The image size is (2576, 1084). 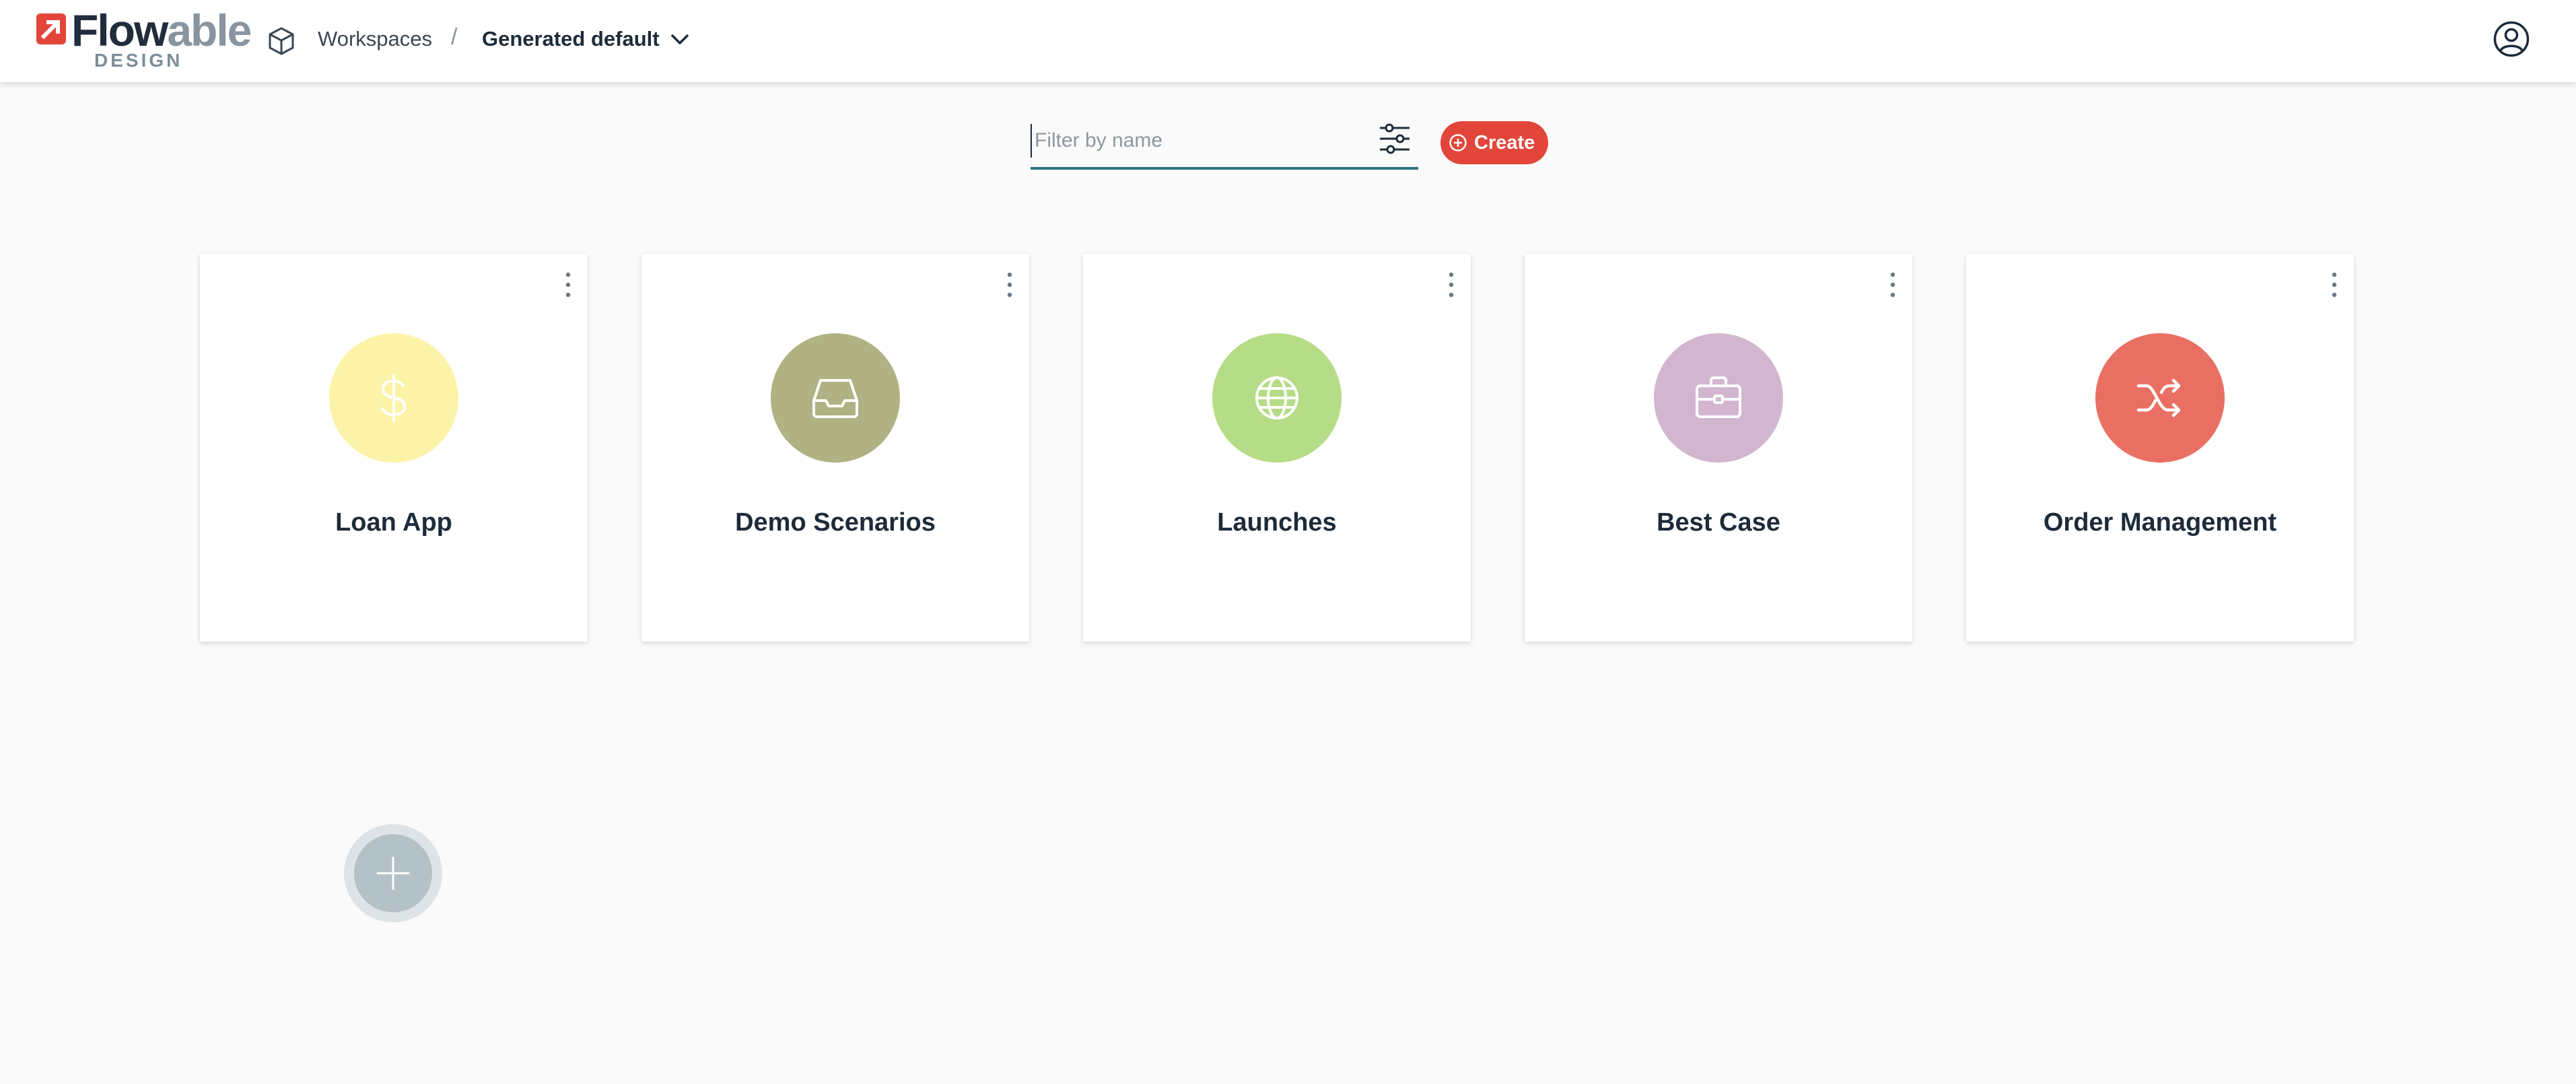 What do you see at coordinates (138, 60) in the screenshot?
I see `logo-subtitle: DESIGN` at bounding box center [138, 60].